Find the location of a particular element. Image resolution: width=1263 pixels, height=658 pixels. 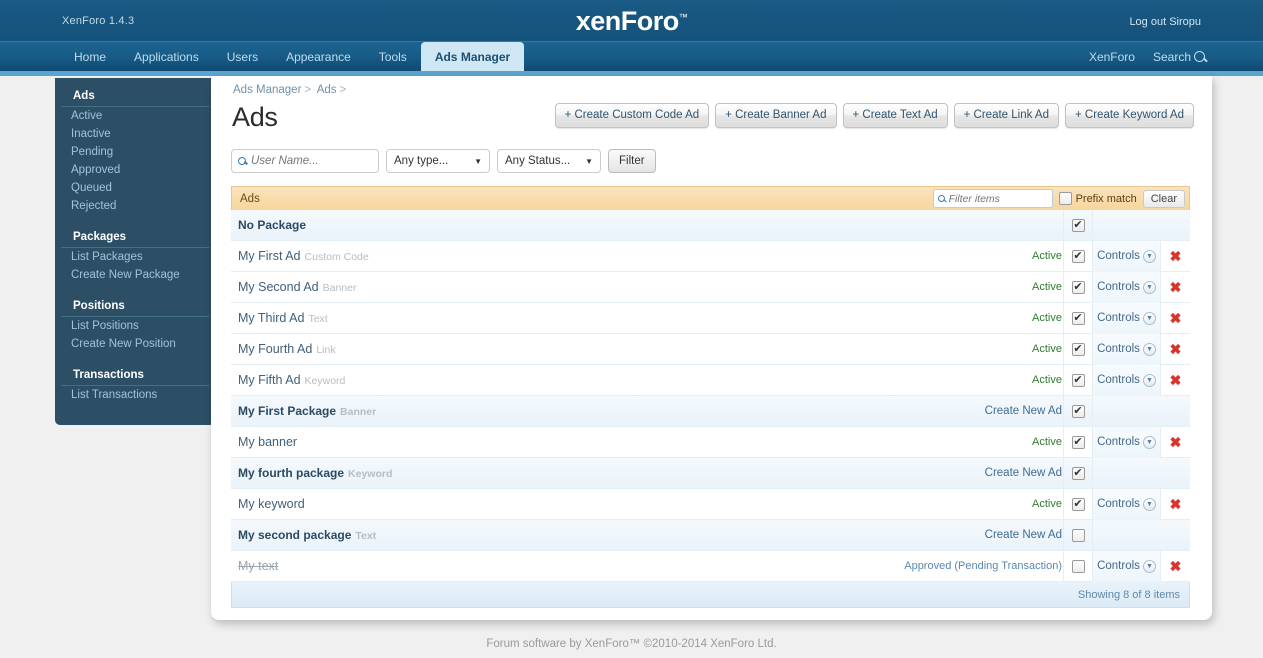

sidebar-item-create-new-position: Create New Position is located at coordinates (135, 344).